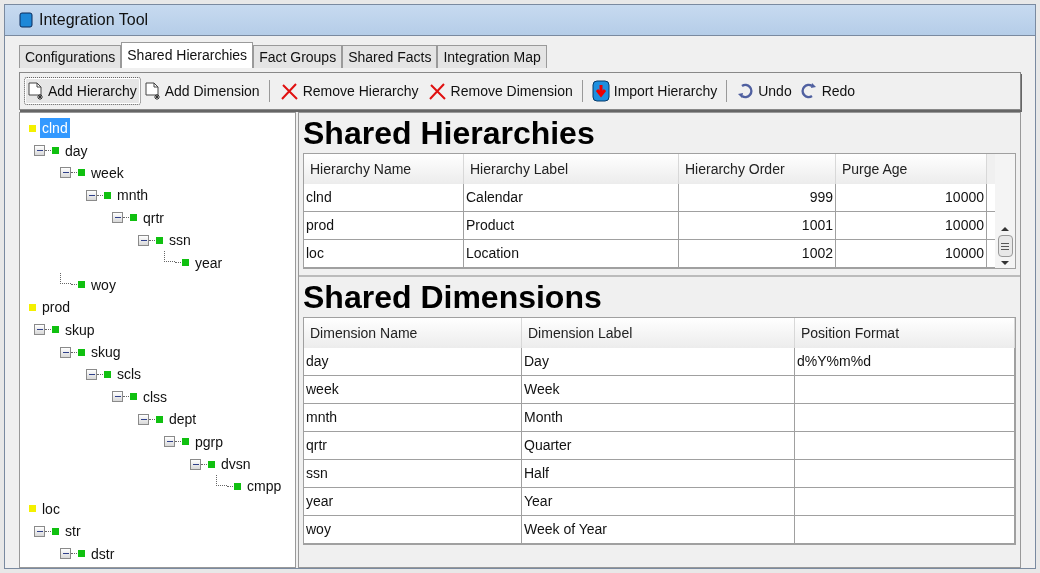  Describe the element at coordinates (548, 445) in the screenshot. I see `table-cell-text: Quarter` at that location.